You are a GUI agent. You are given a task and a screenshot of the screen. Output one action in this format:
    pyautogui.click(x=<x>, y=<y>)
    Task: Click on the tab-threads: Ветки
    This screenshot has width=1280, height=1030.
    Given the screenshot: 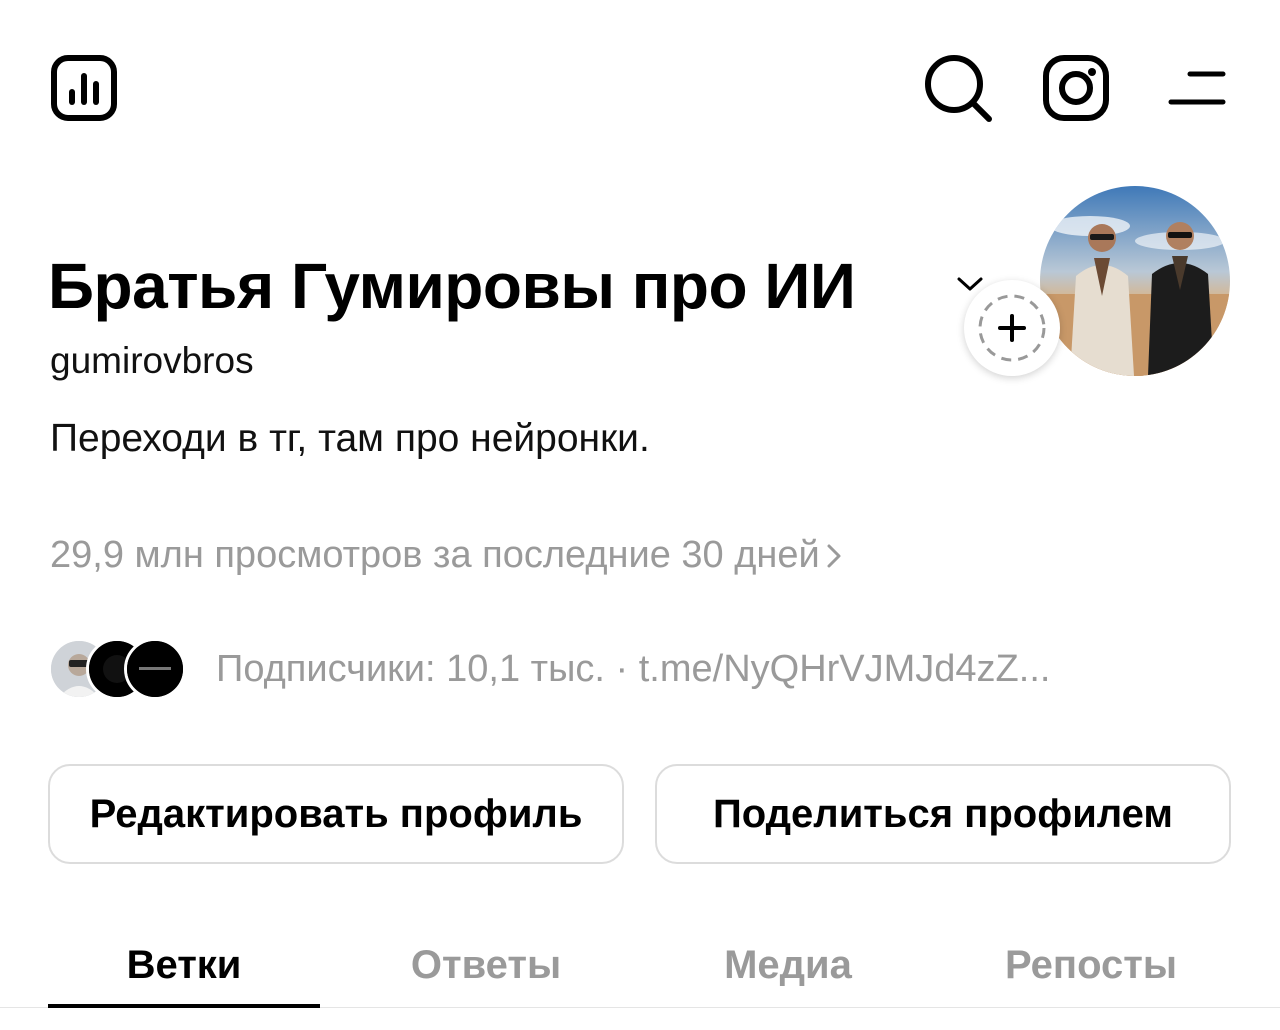 What is the action you would take?
    pyautogui.click(x=184, y=965)
    